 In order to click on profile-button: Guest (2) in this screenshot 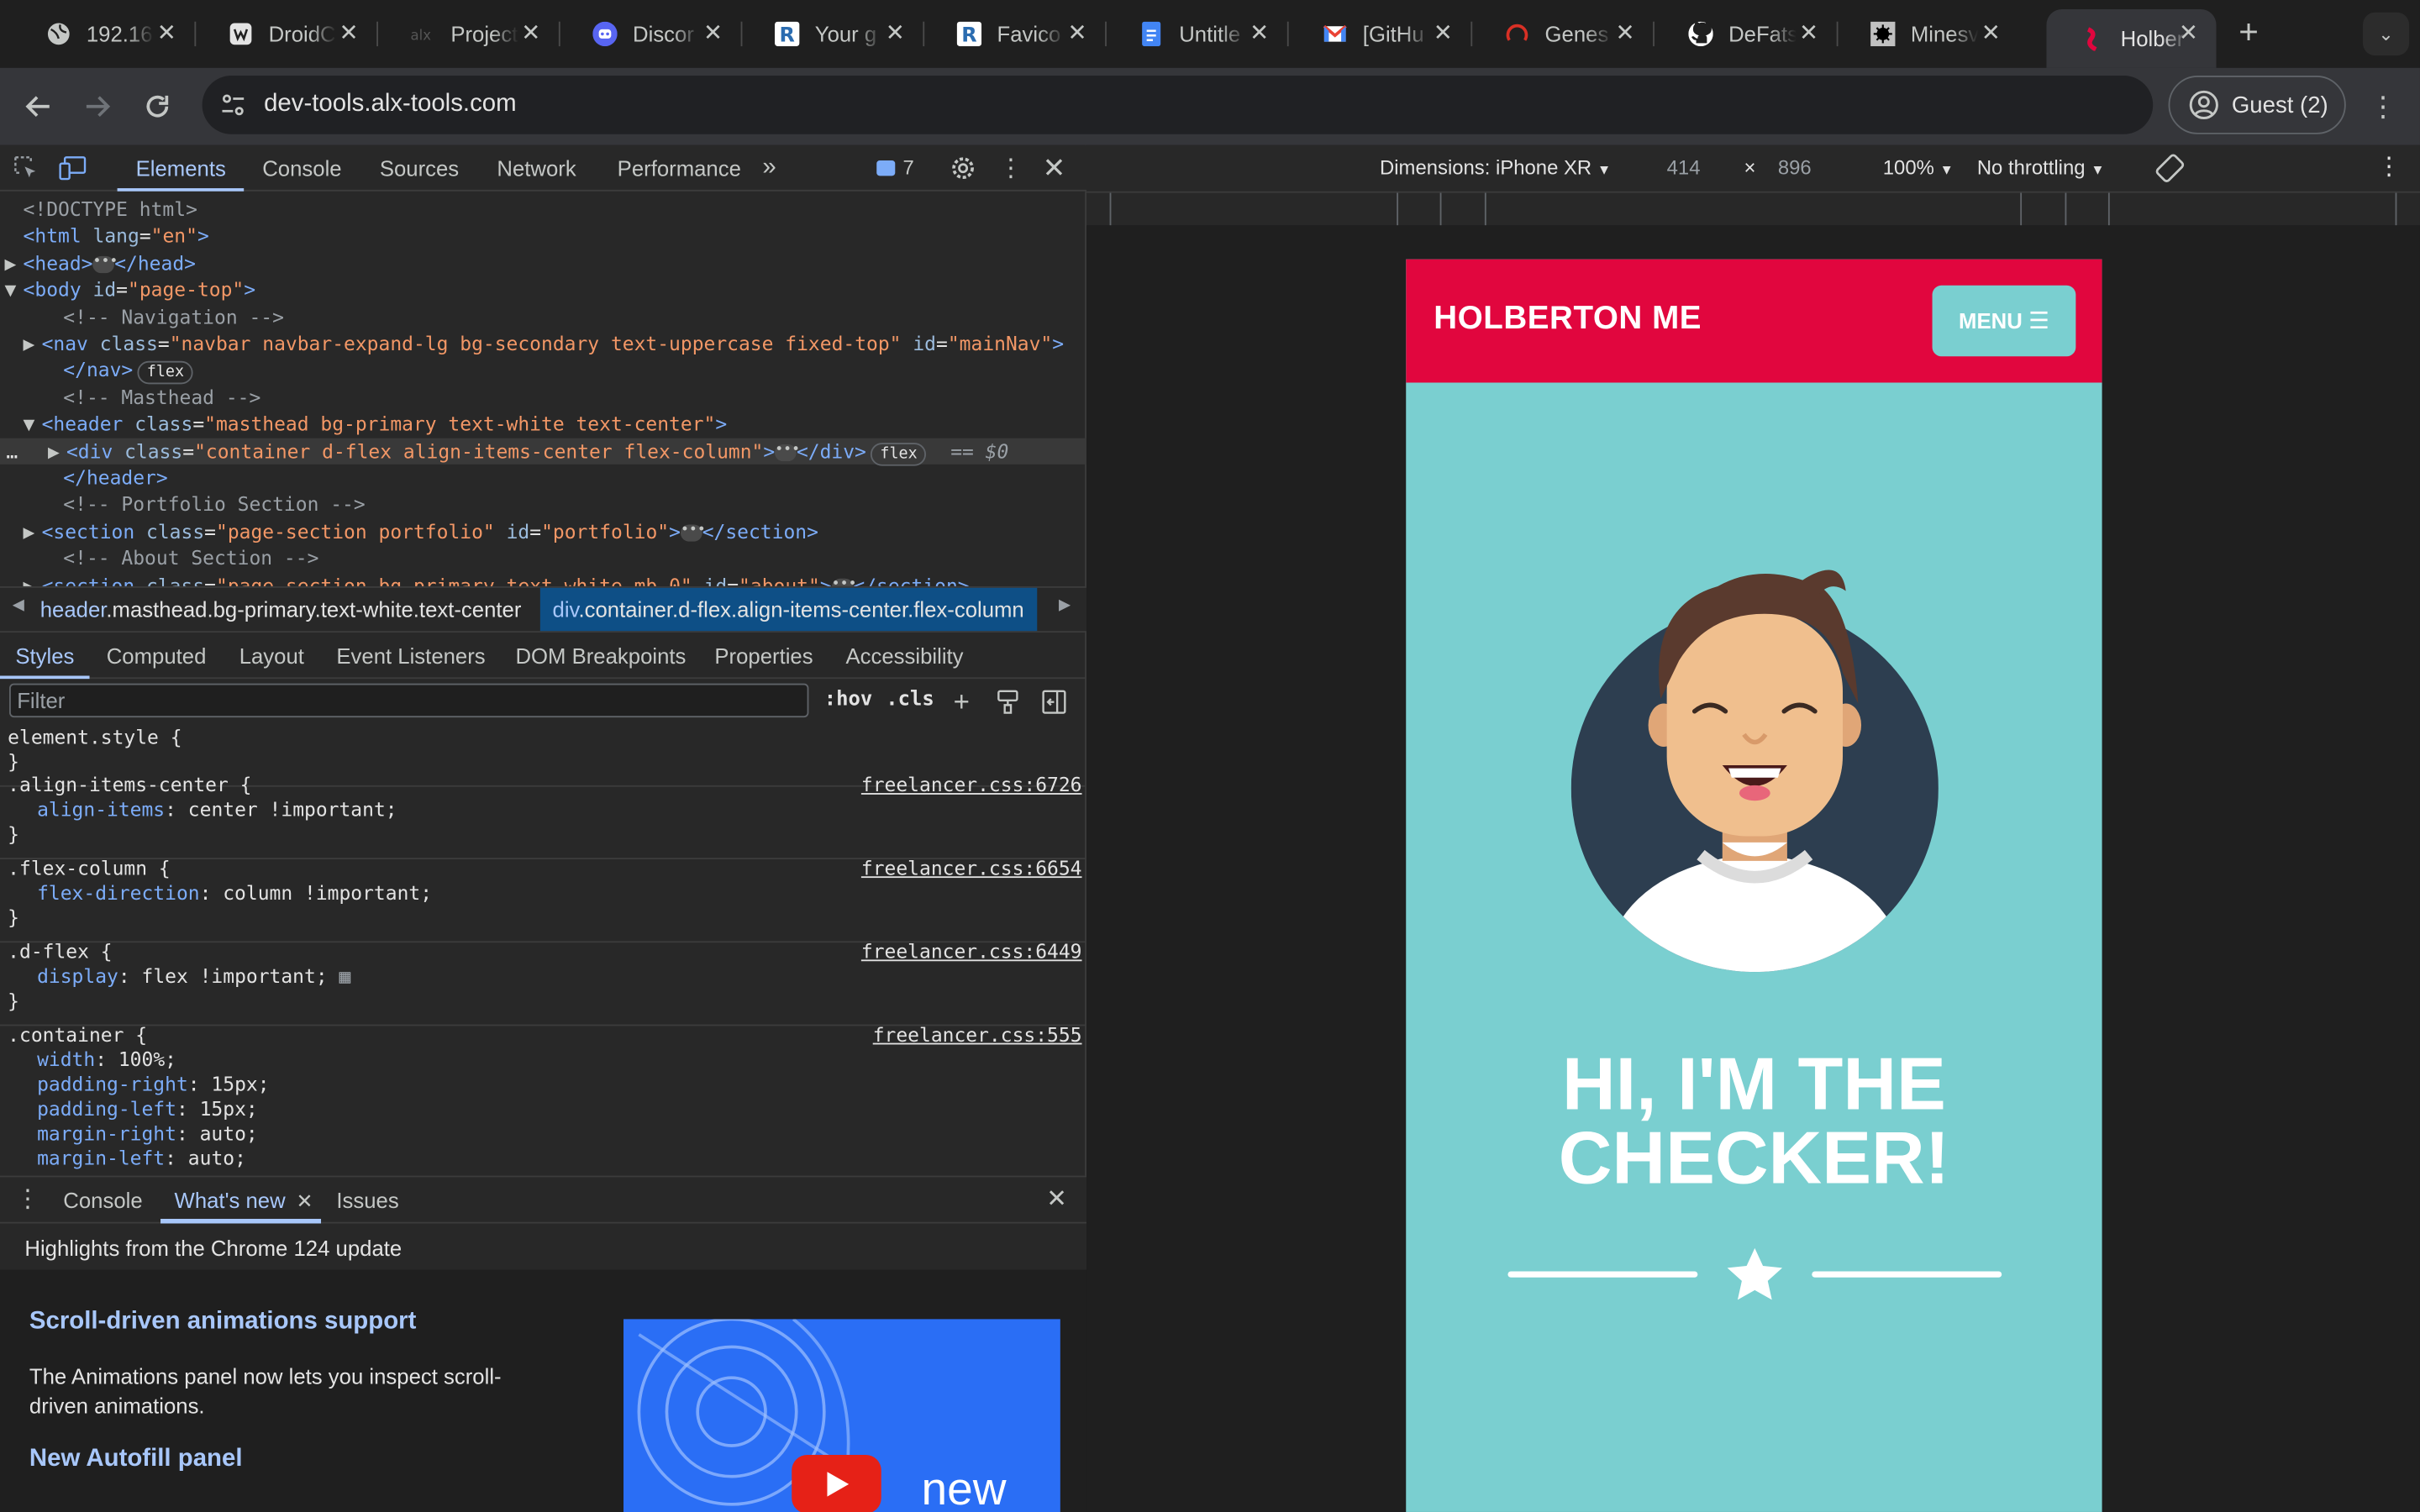, I will do `click(2257, 104)`.